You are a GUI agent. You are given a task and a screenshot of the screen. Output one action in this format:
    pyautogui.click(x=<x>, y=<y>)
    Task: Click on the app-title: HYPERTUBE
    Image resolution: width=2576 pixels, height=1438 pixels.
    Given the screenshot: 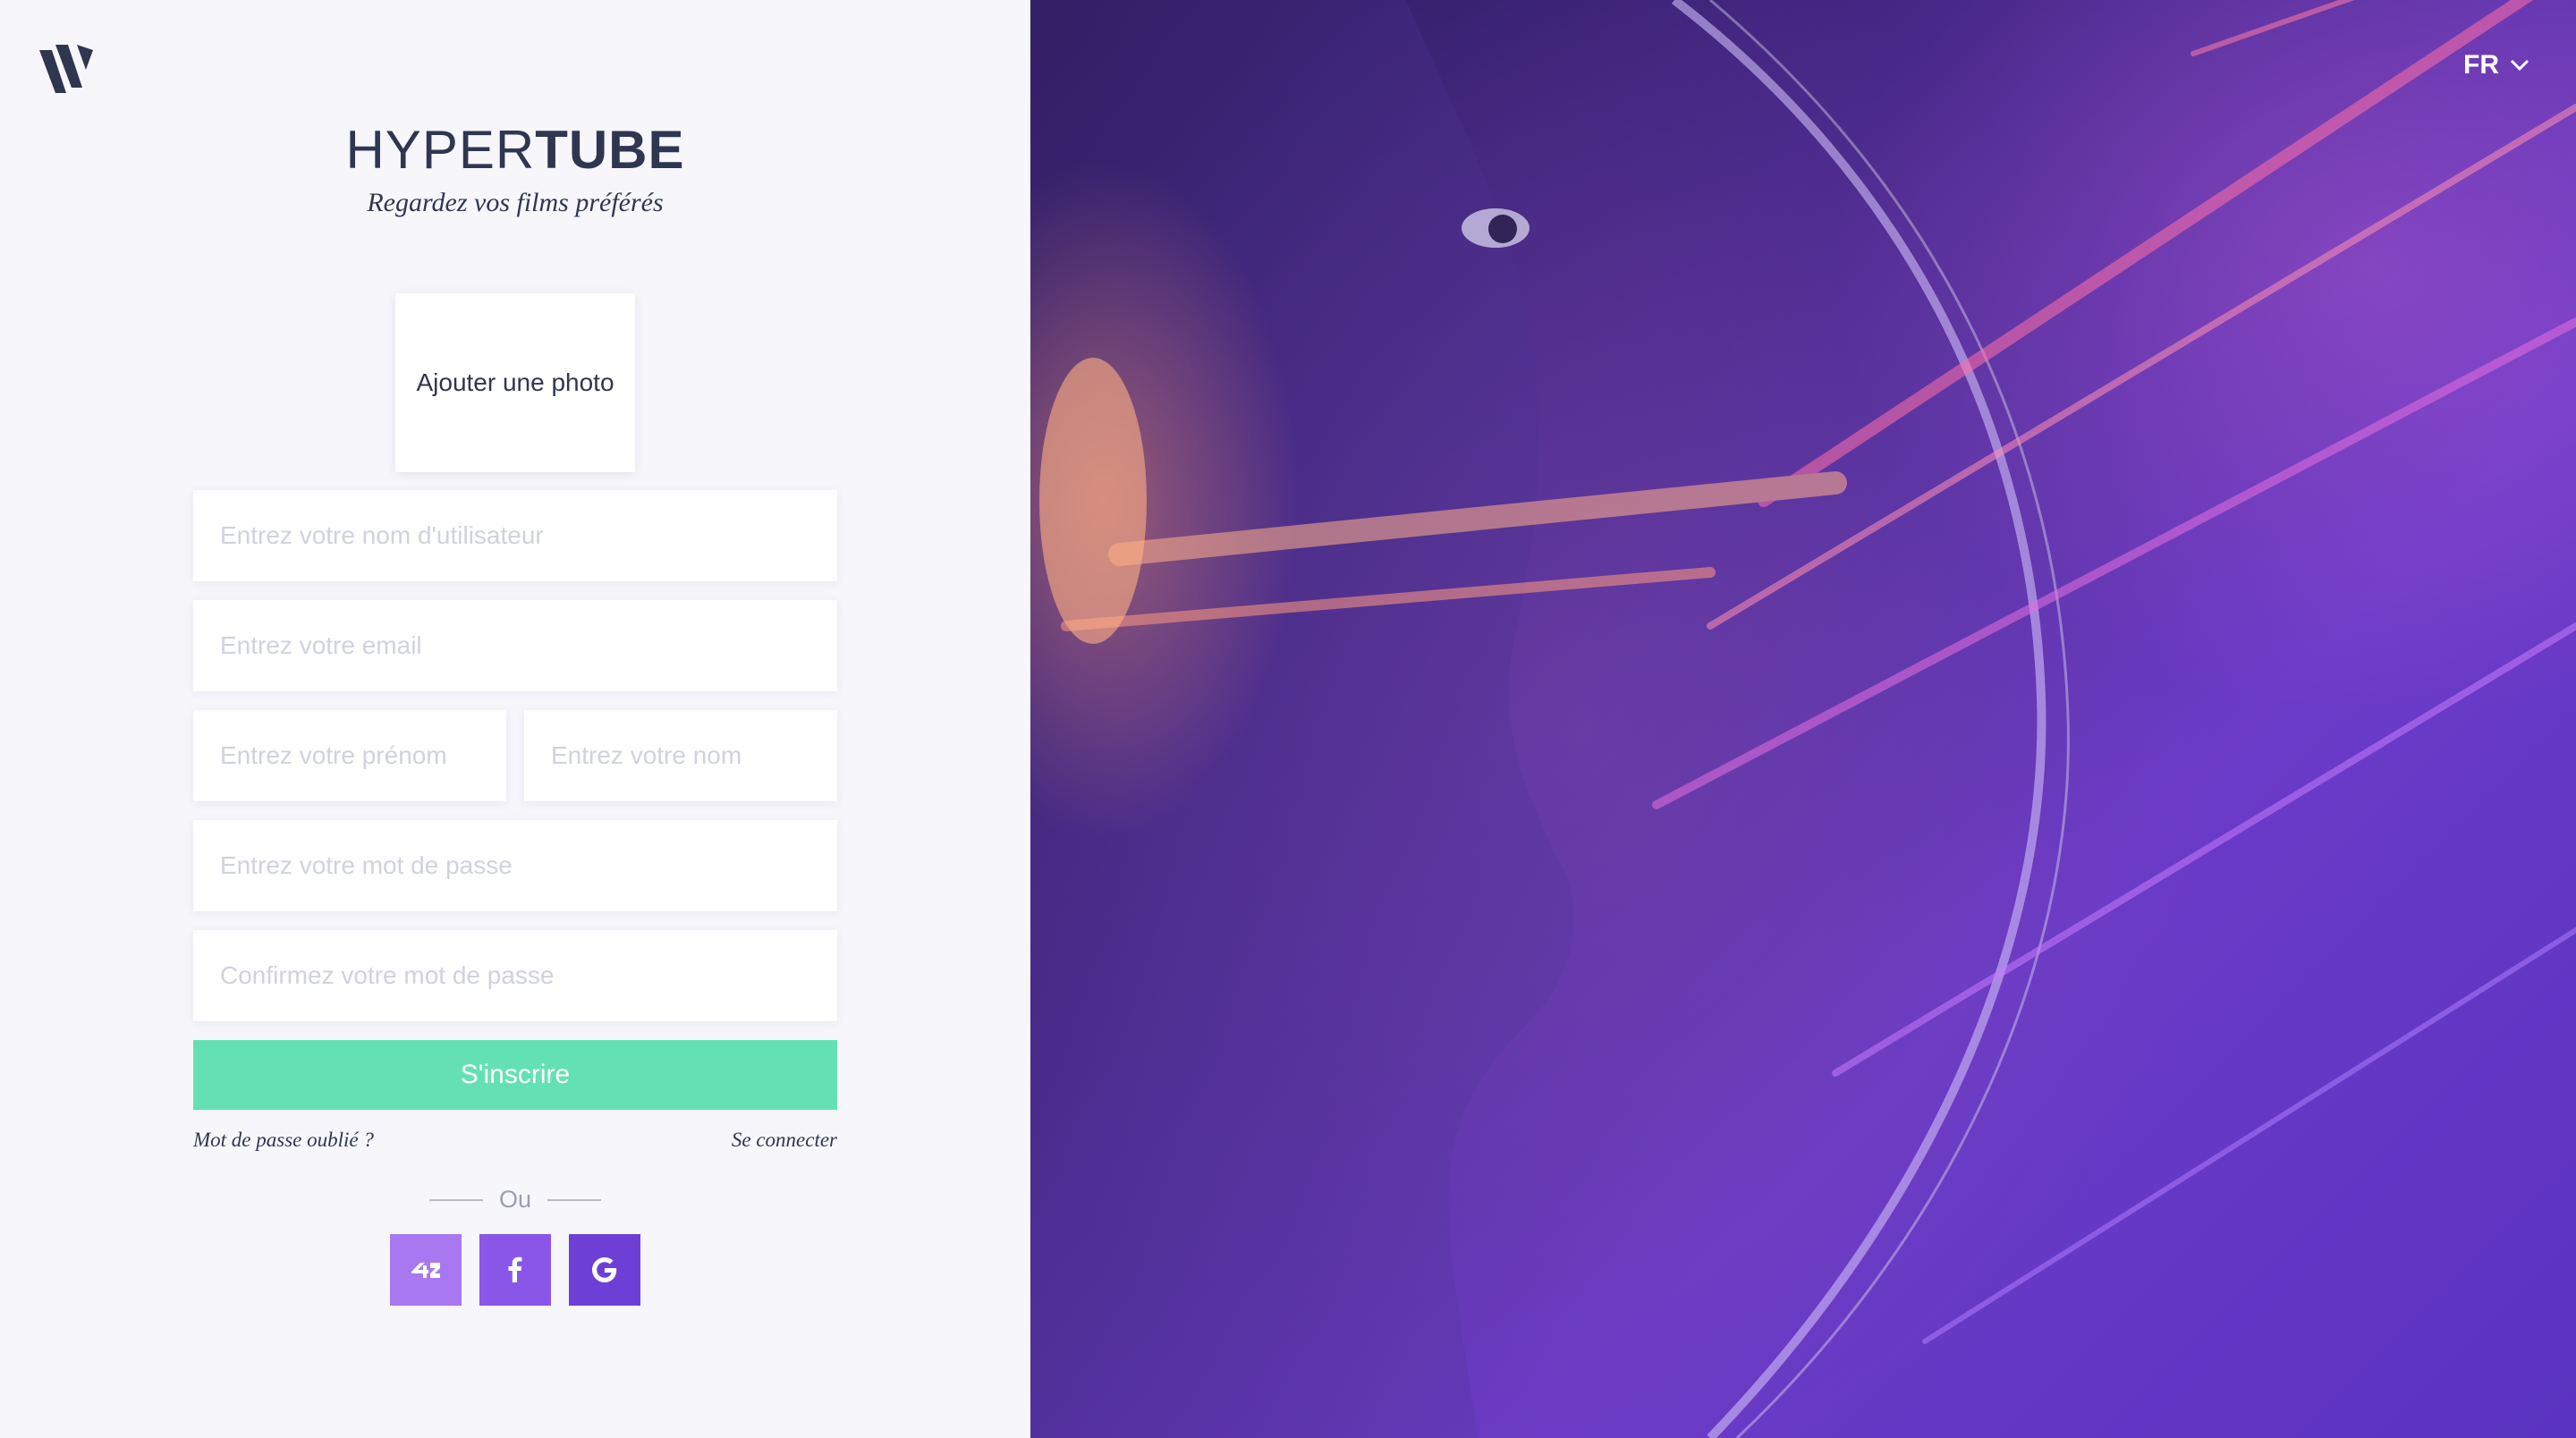 What is the action you would take?
    pyautogui.click(x=515, y=150)
    